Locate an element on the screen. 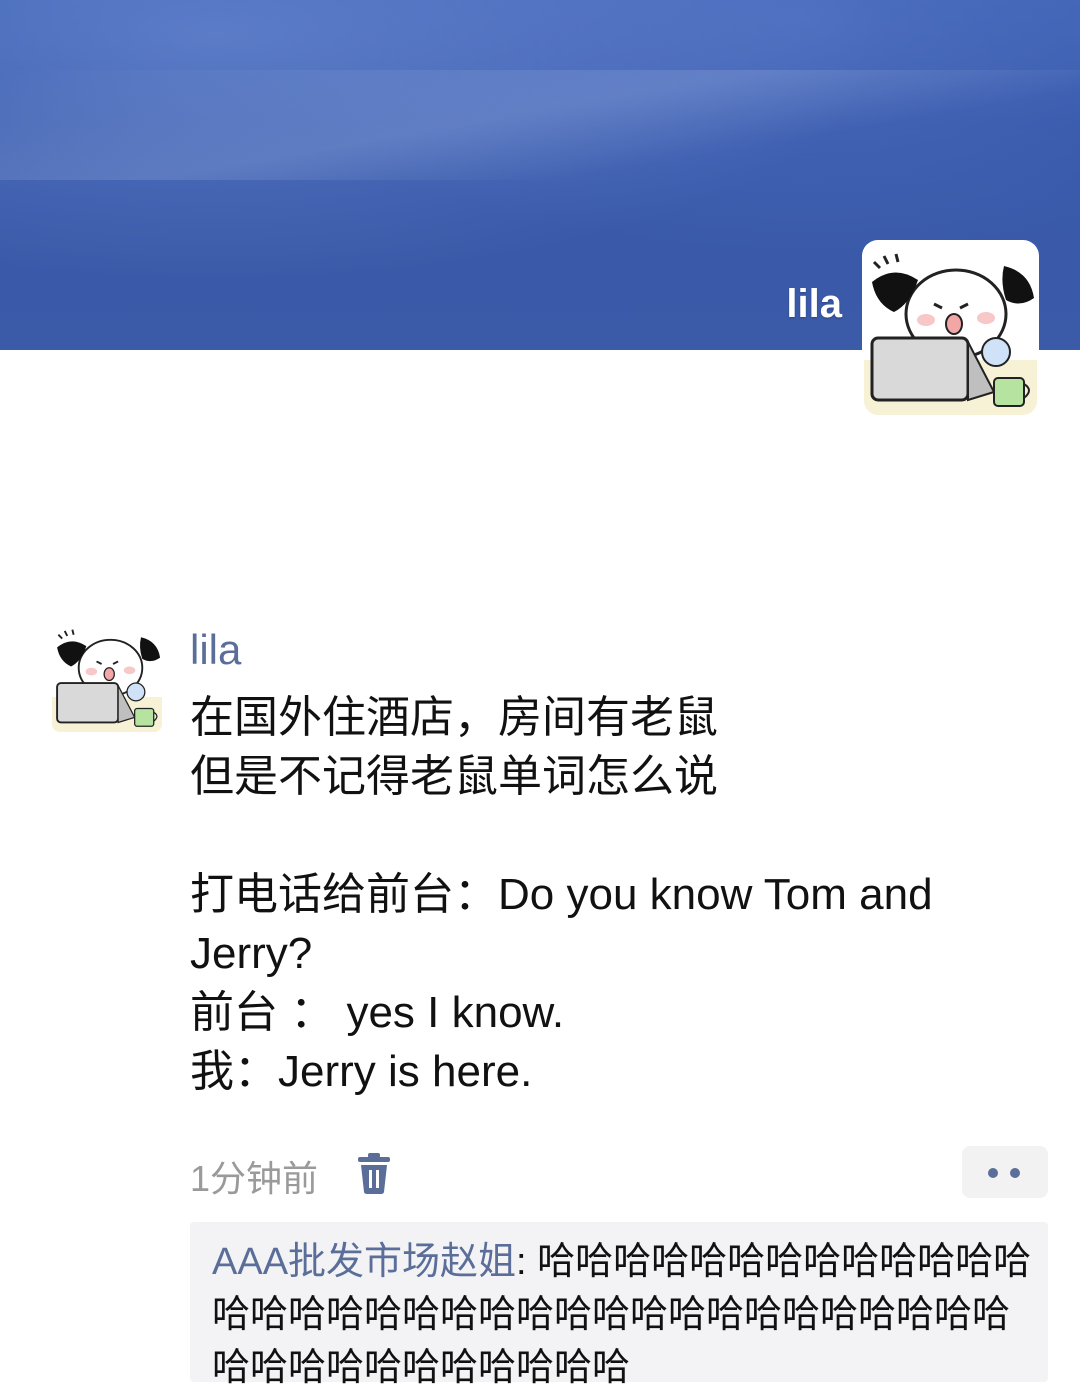 This screenshot has height=1395, width=1080. post-author-avatar is located at coordinates (107, 677).